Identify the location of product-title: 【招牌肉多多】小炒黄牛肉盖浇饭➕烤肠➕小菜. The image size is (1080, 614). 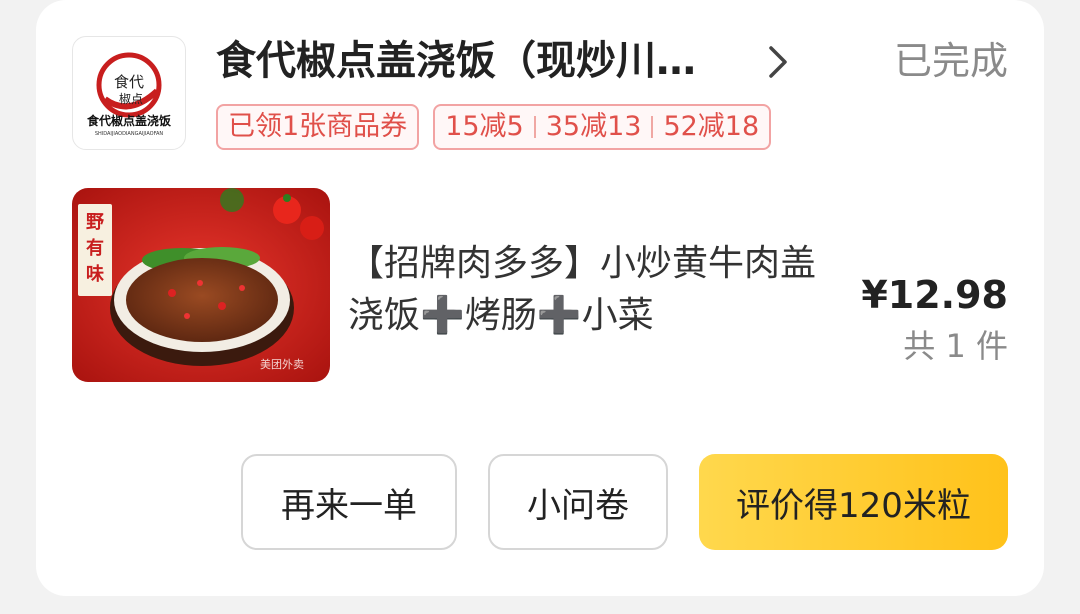
(583, 290).